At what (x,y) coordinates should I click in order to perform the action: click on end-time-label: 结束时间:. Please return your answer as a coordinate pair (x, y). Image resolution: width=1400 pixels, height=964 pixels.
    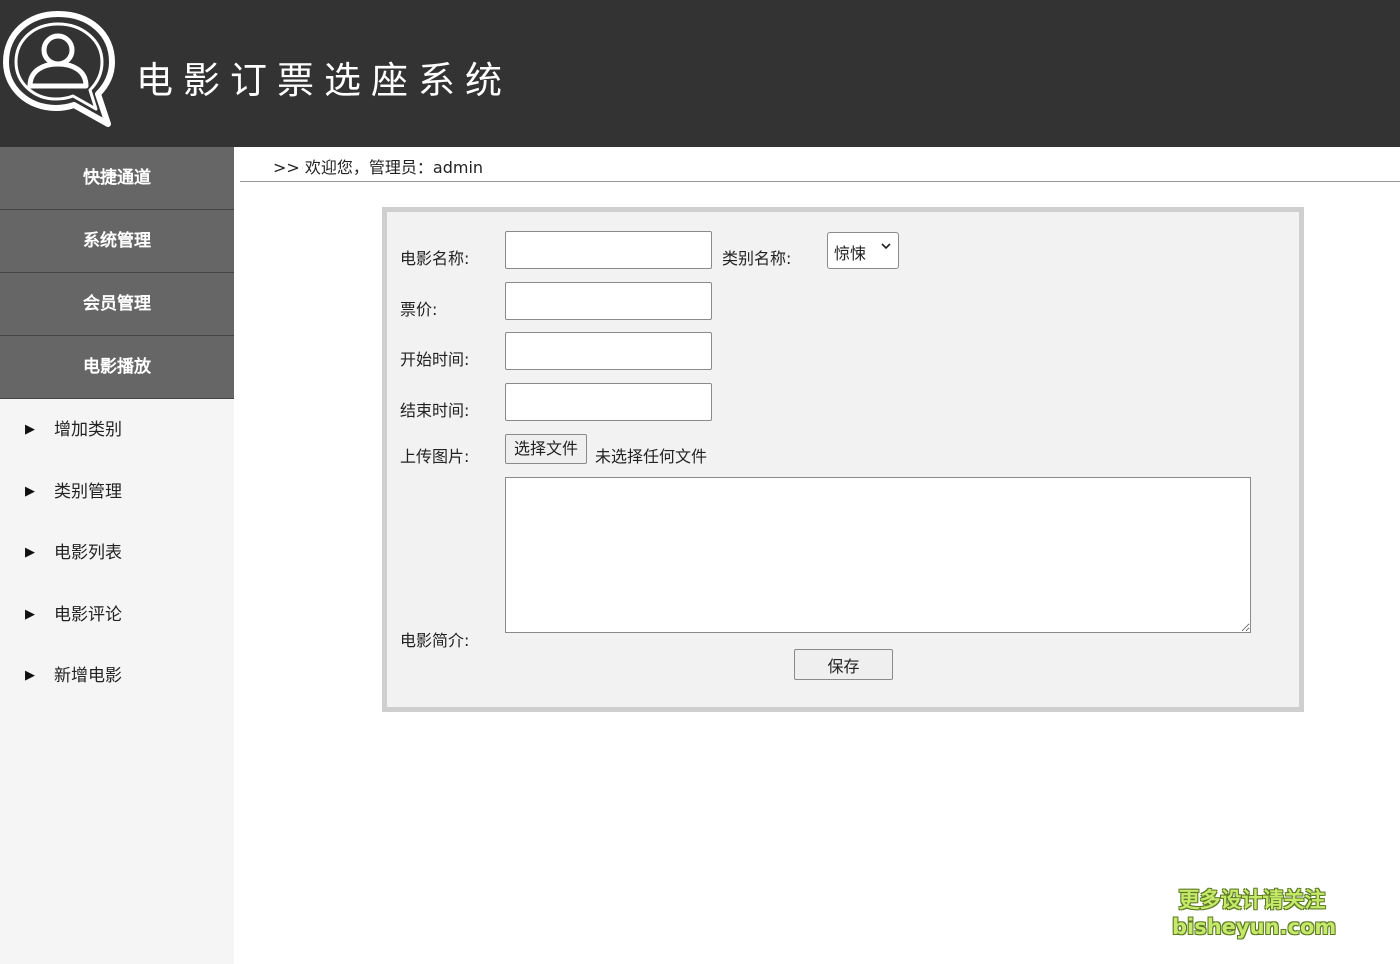
    Looking at the image, I should click on (435, 410).